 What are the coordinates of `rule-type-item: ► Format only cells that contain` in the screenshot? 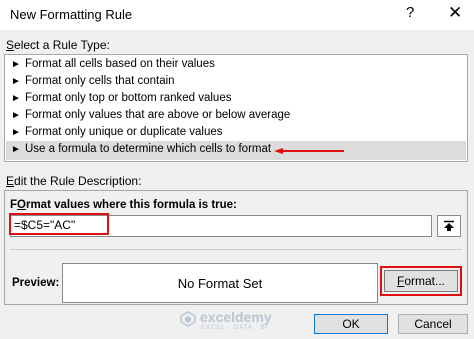 It's located at (93, 81).